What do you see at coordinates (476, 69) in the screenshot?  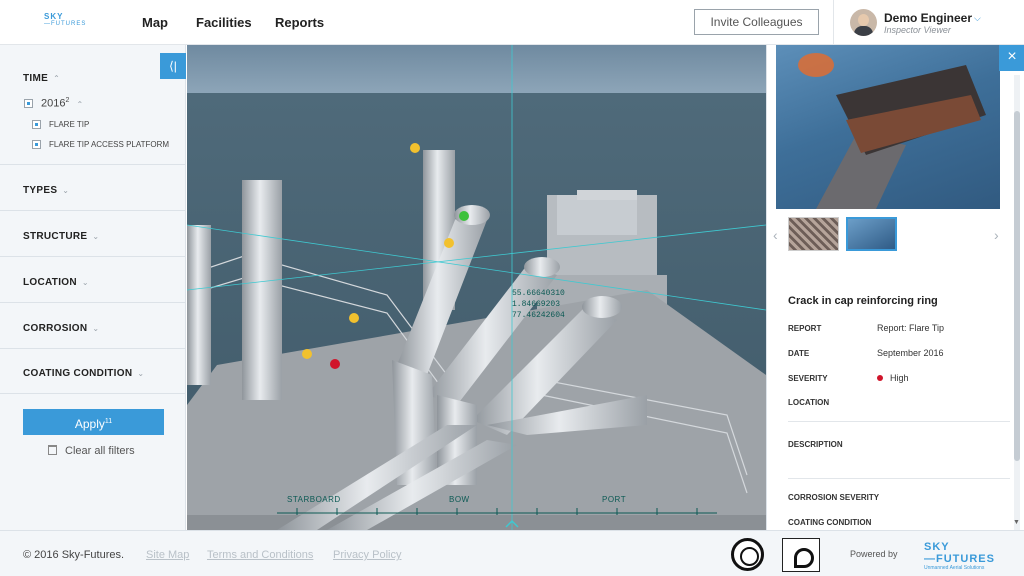 I see `sky` at bounding box center [476, 69].